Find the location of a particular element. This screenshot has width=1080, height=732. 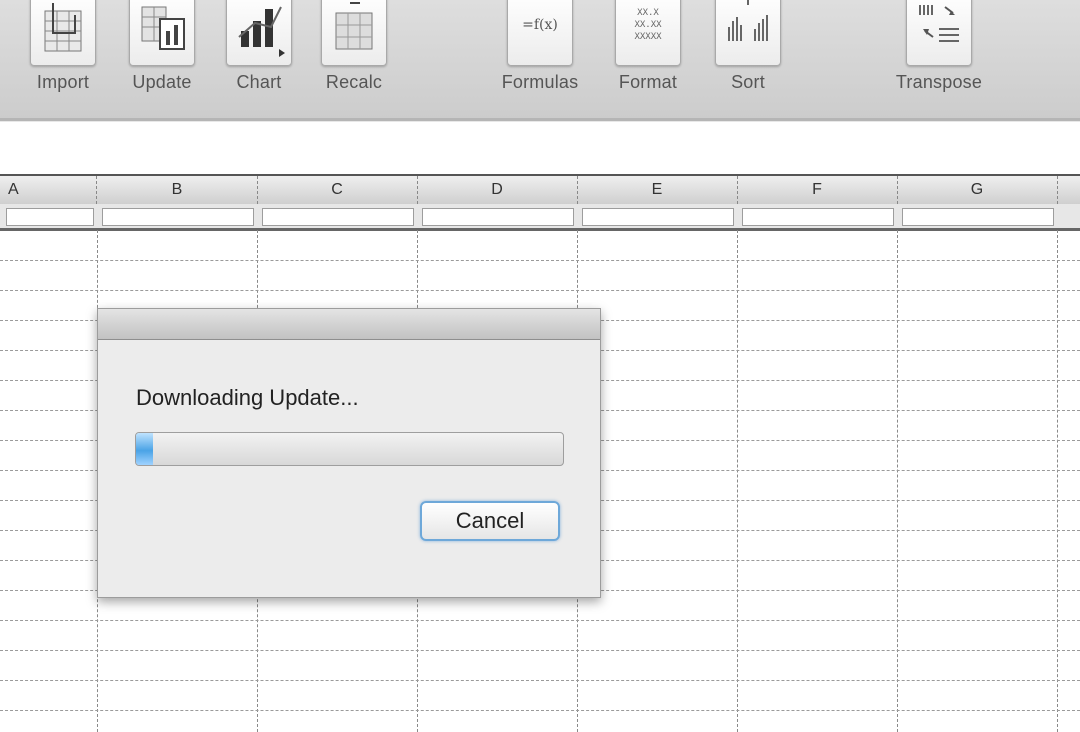

chart-icon is located at coordinates (259, 33).